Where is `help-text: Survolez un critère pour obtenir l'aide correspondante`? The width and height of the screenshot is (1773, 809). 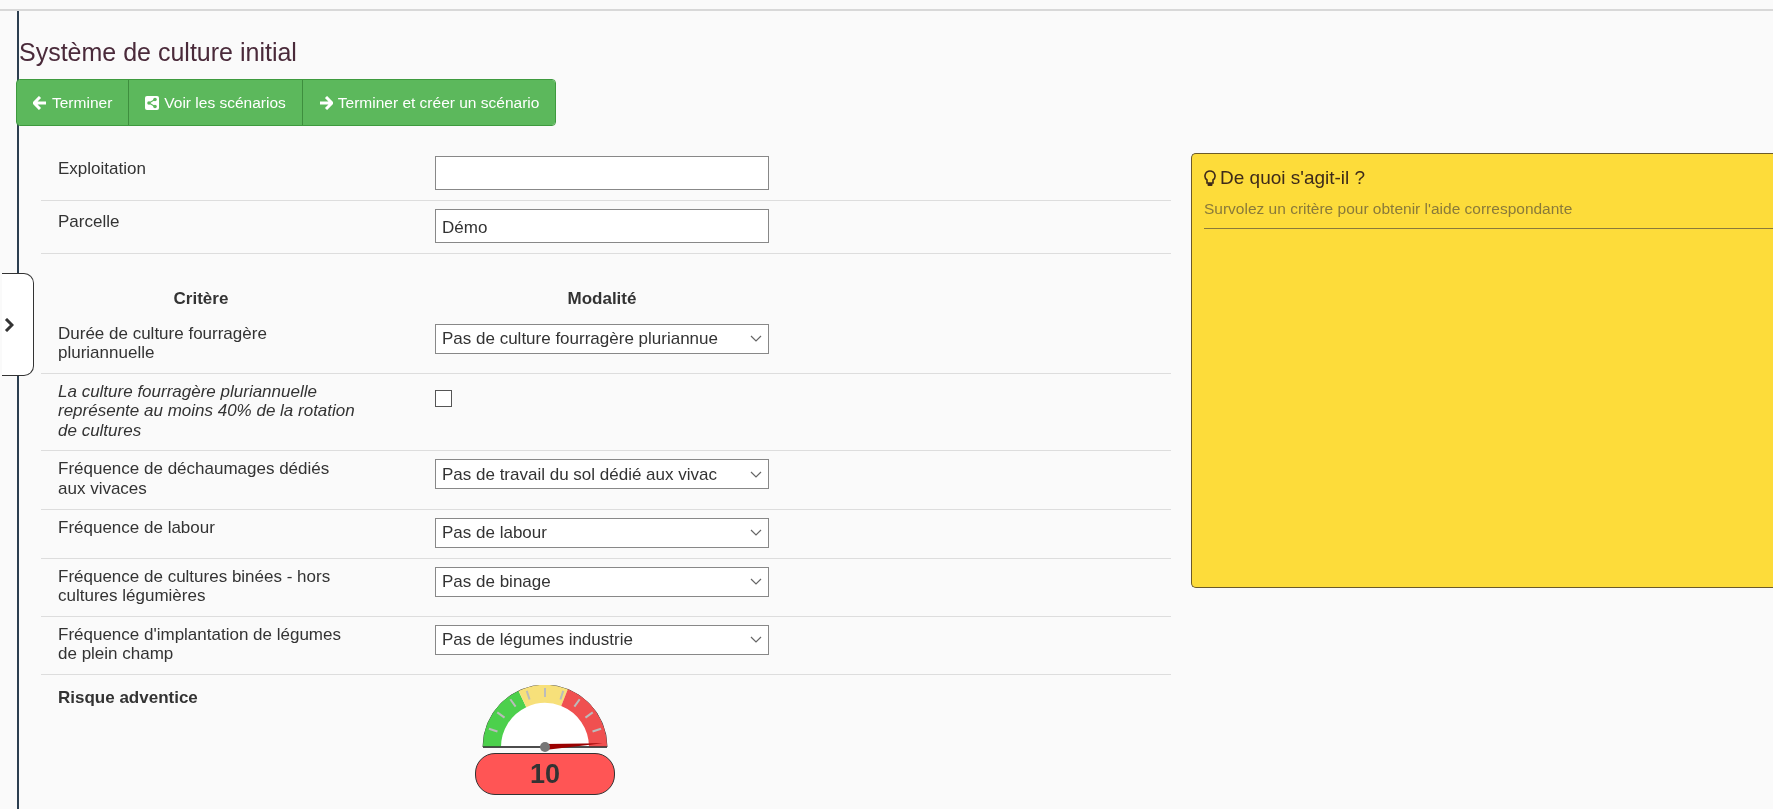
help-text: Survolez un critère pour obtenir l'aide correspondante is located at coordinates (1488, 212).